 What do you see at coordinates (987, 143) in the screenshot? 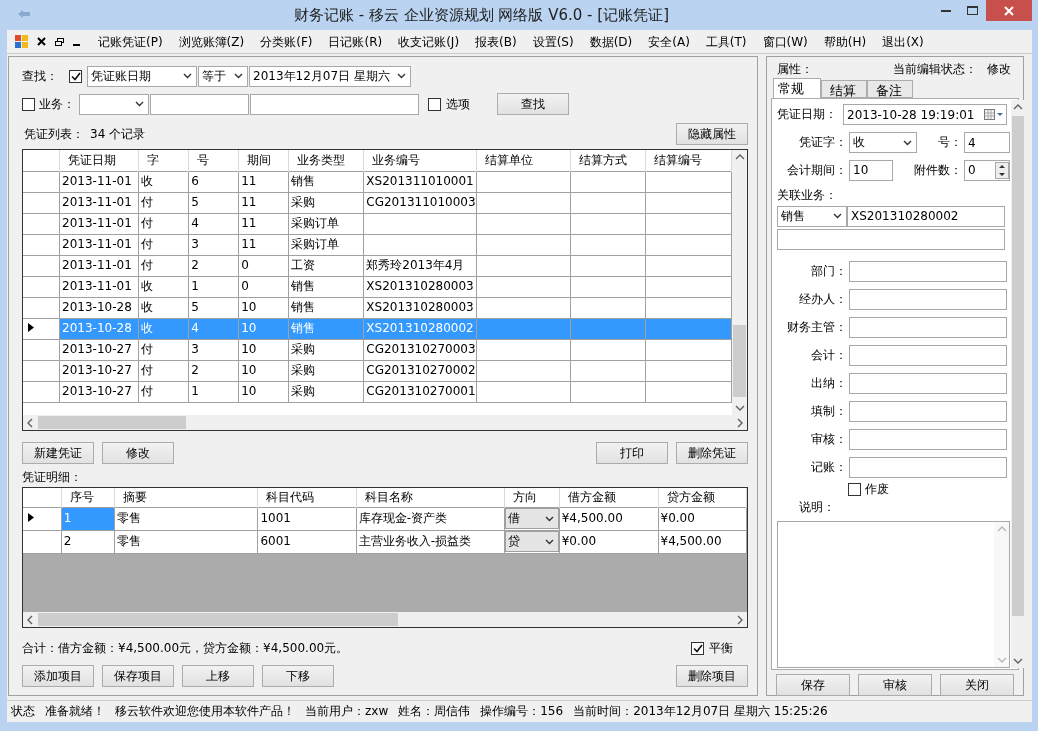
I see `input-field: 4` at bounding box center [987, 143].